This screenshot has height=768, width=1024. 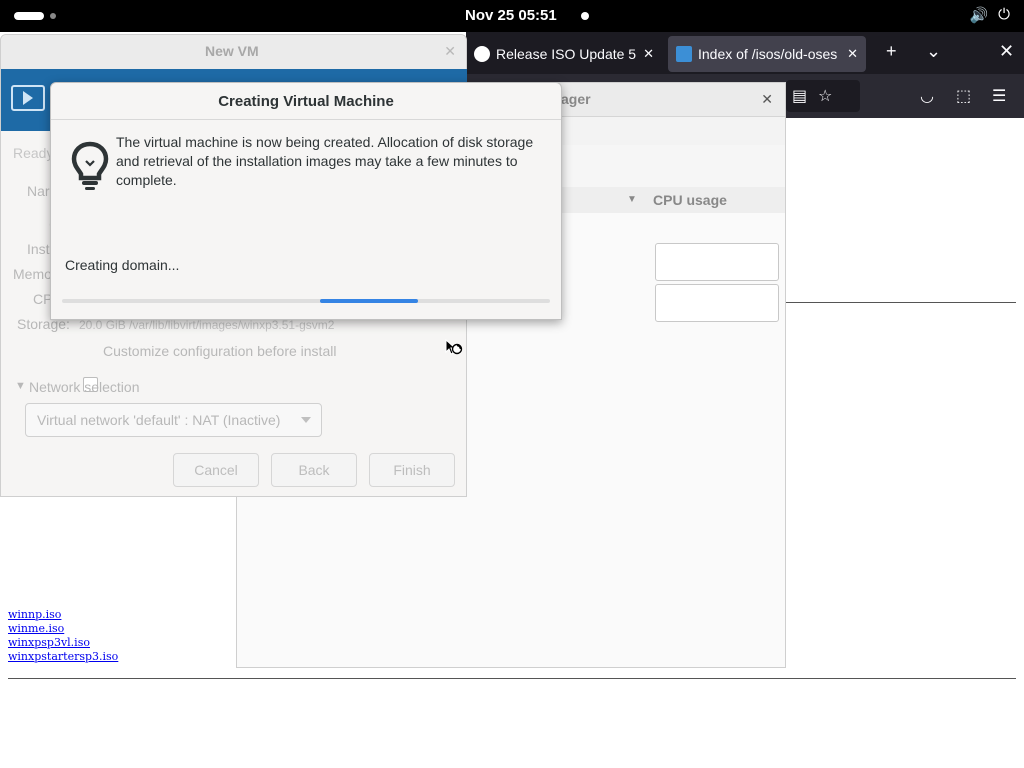 I want to click on system-tray: 🔊 ⏻, so click(x=989, y=15).